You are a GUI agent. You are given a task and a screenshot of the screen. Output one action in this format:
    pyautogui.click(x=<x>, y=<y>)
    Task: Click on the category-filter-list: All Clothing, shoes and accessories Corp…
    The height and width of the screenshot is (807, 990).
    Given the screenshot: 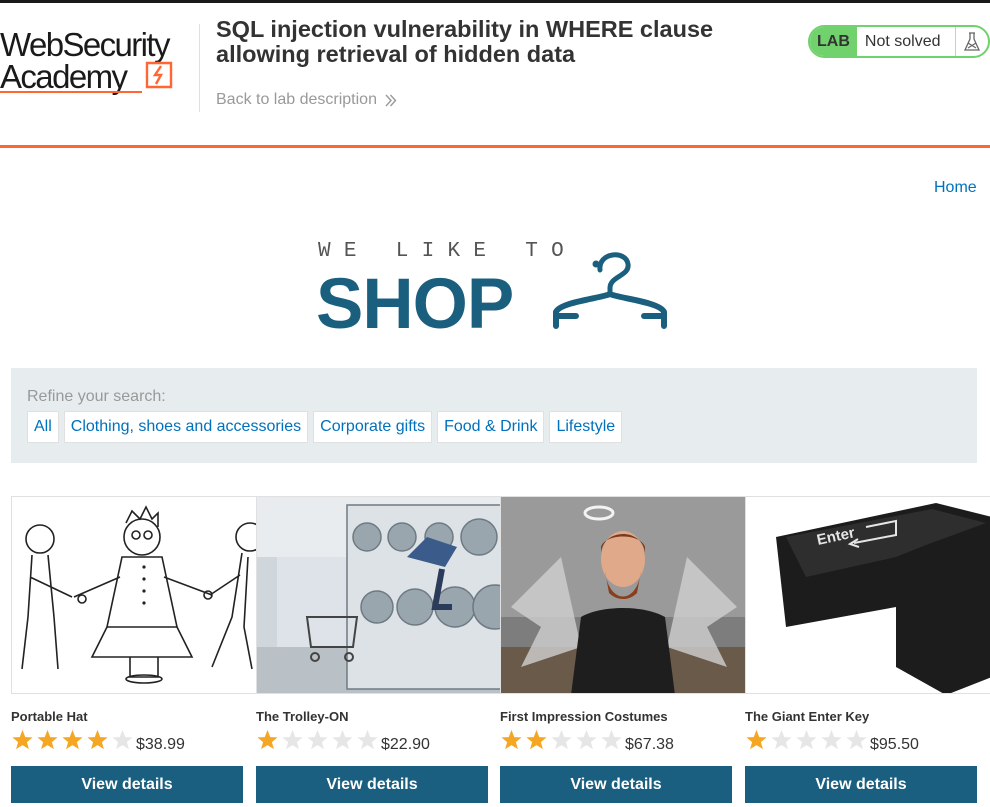 What is the action you would take?
    pyautogui.click(x=327, y=427)
    